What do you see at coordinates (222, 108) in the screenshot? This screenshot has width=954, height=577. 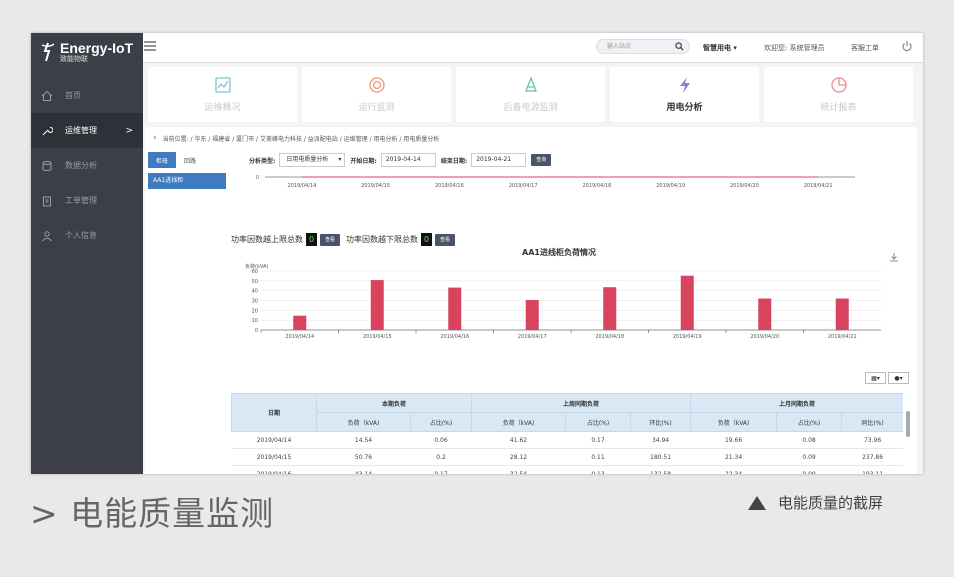 I see `module-card-label: 运维概况` at bounding box center [222, 108].